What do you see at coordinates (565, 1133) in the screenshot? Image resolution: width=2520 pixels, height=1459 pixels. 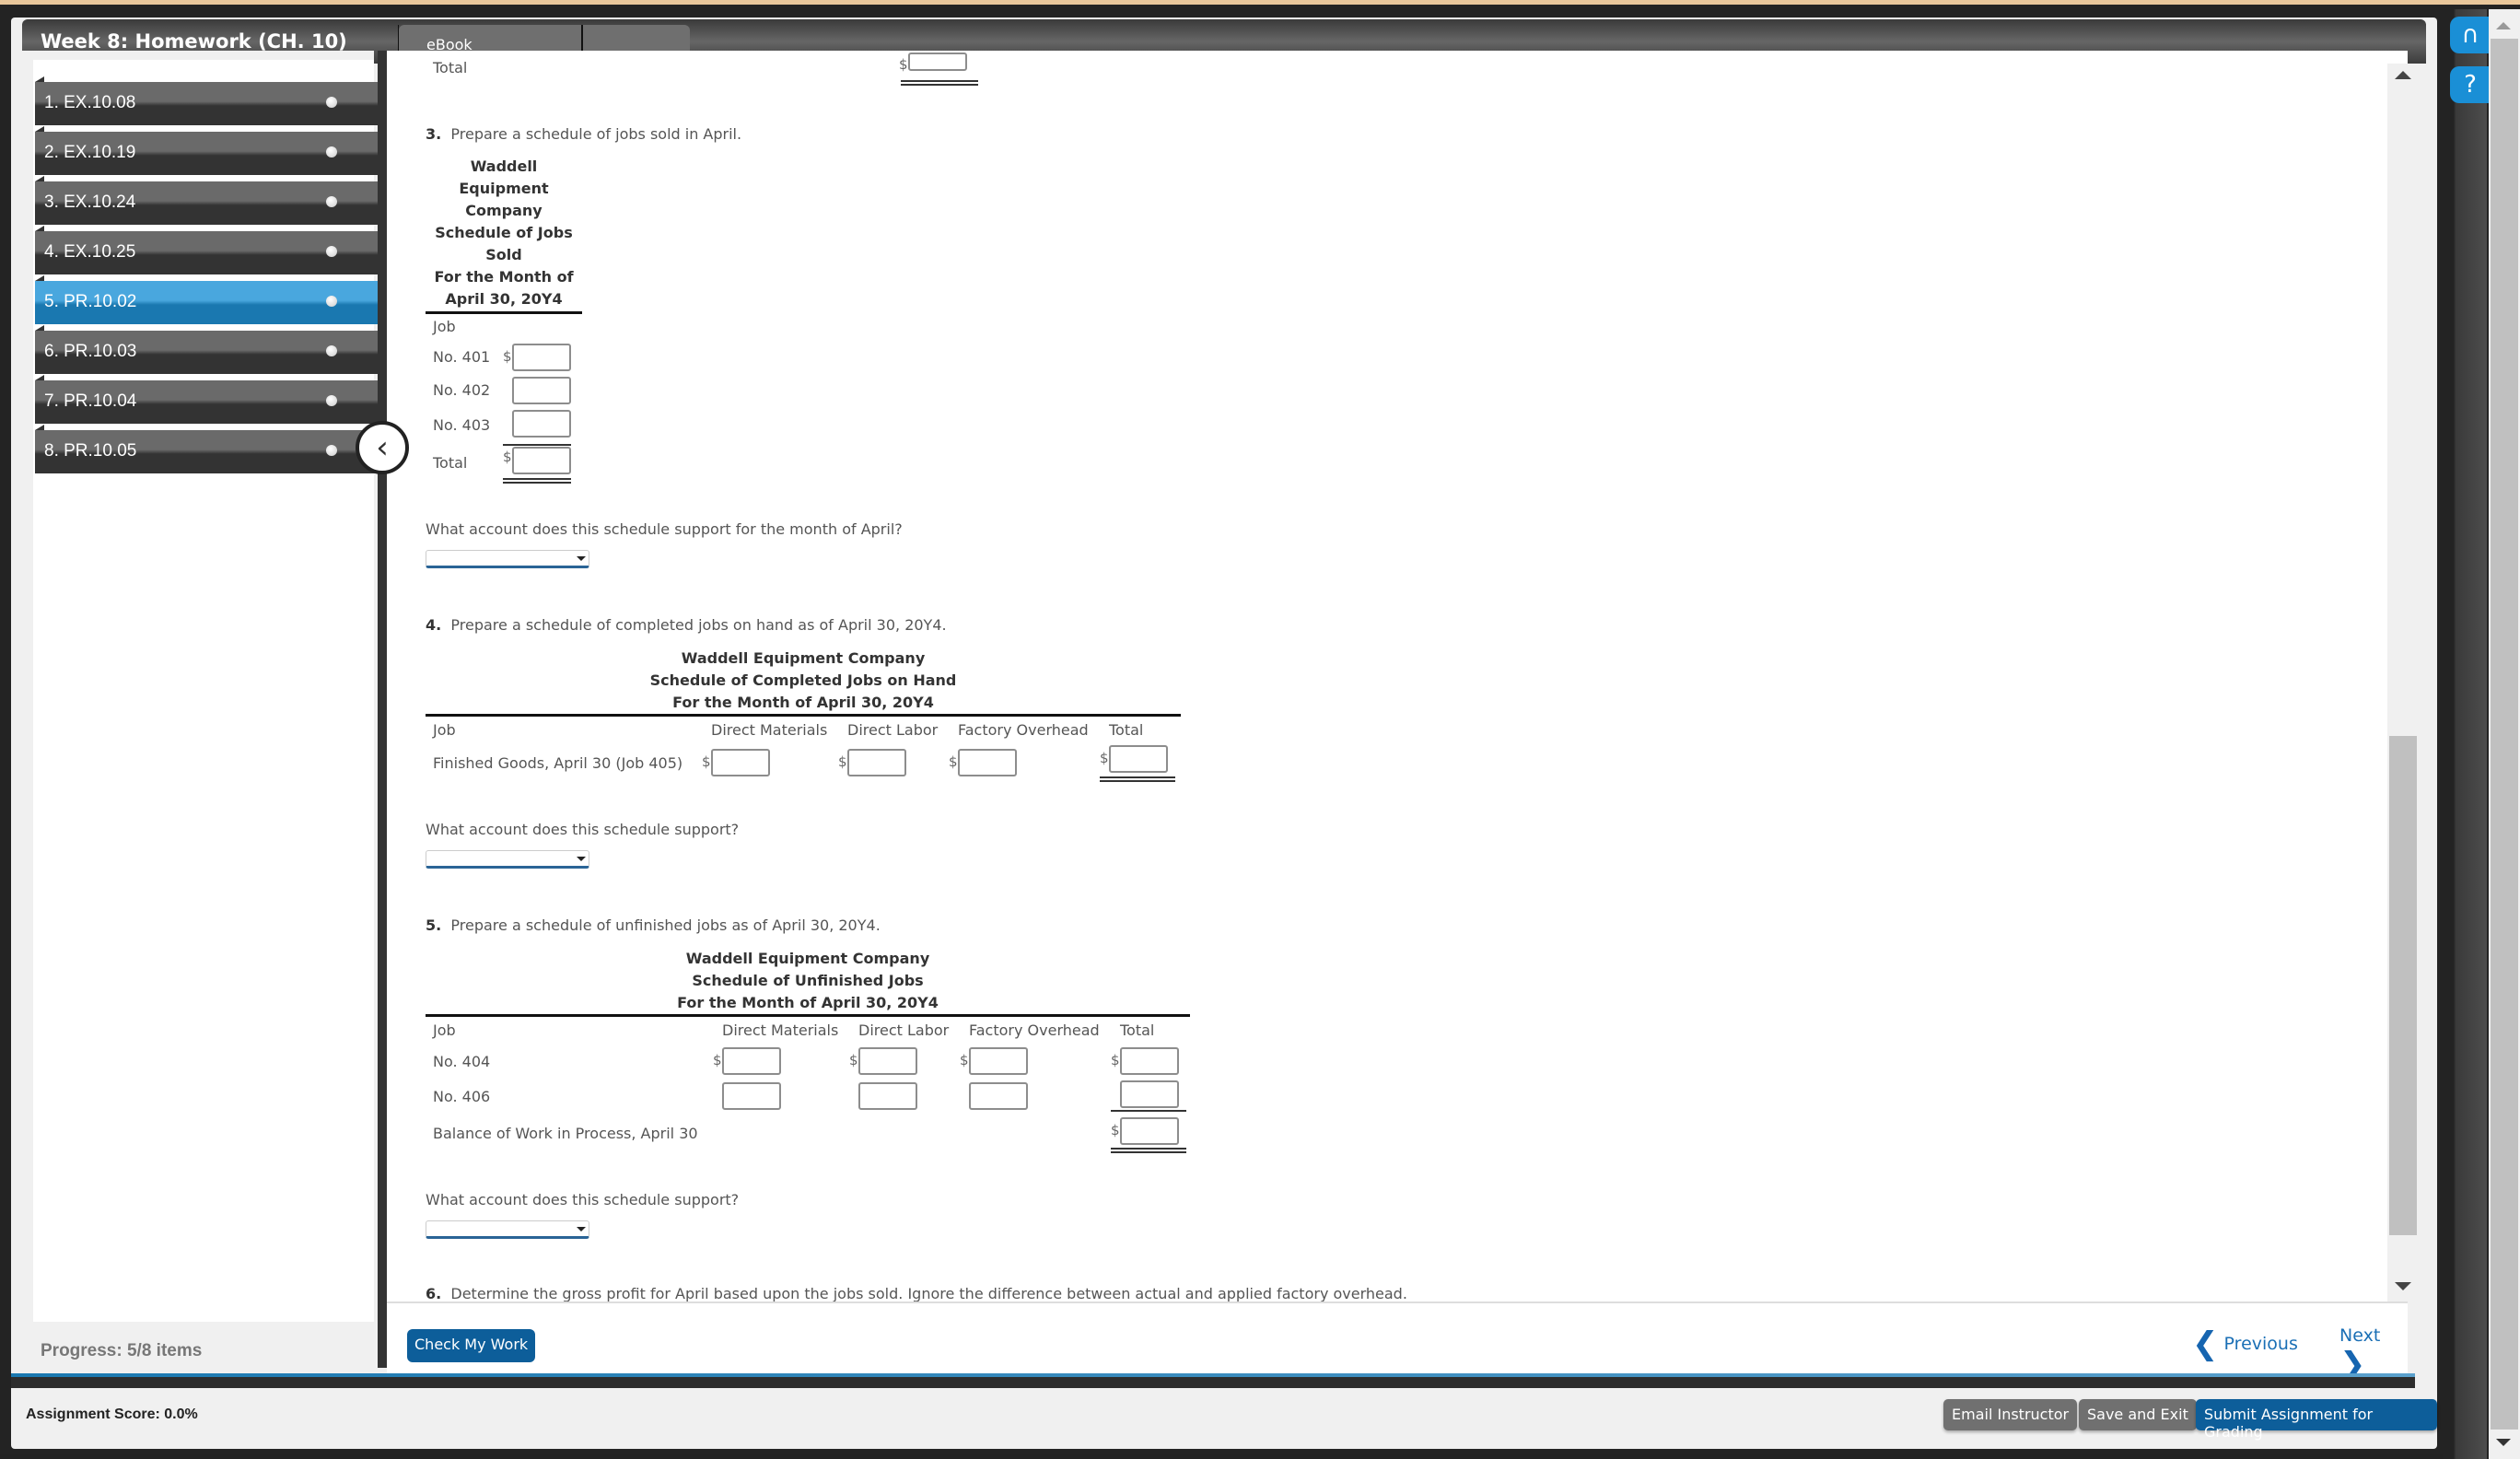 I see `balance-label: Balance of Work in Process, April 30` at bounding box center [565, 1133].